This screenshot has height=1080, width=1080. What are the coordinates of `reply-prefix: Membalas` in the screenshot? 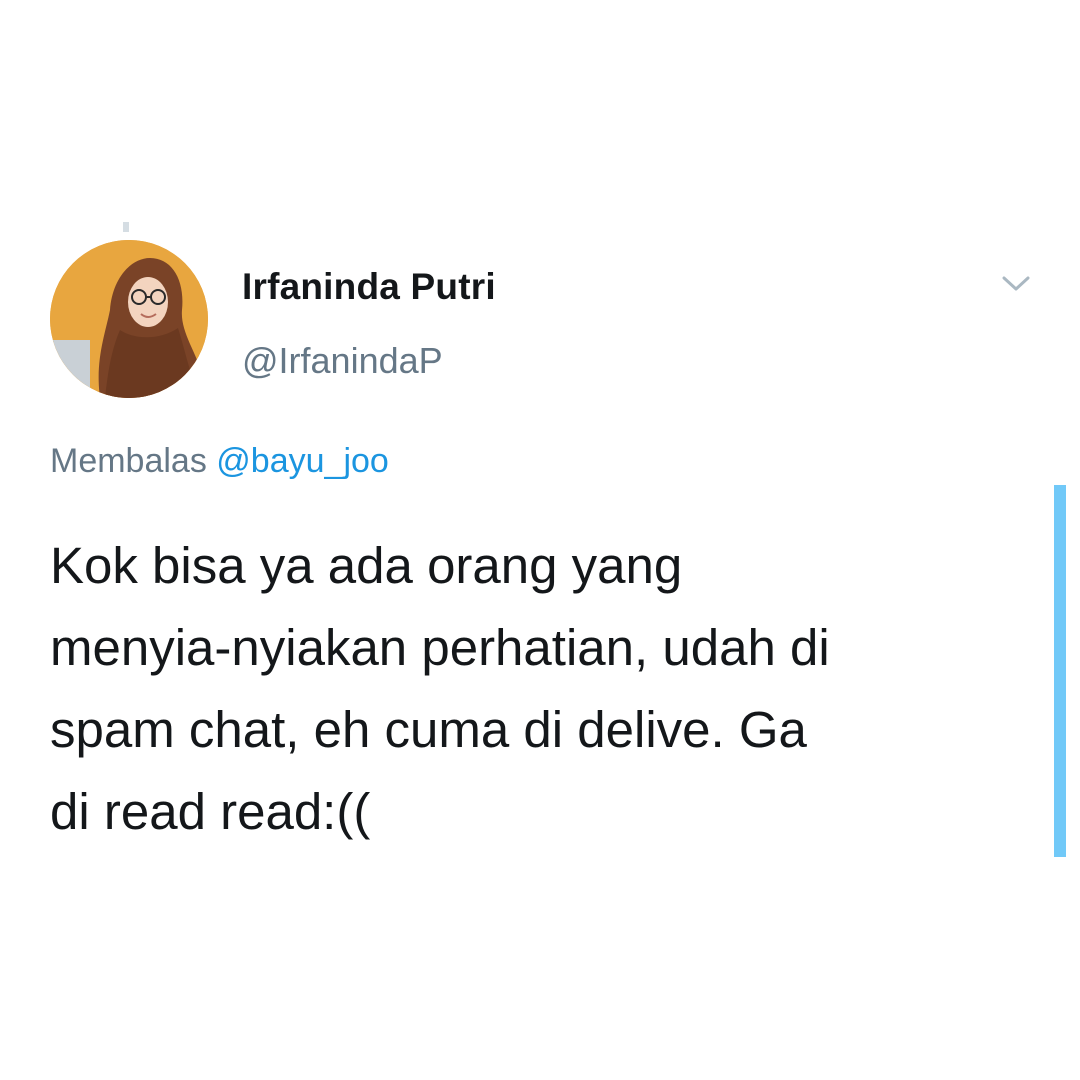 It's located at (128, 461).